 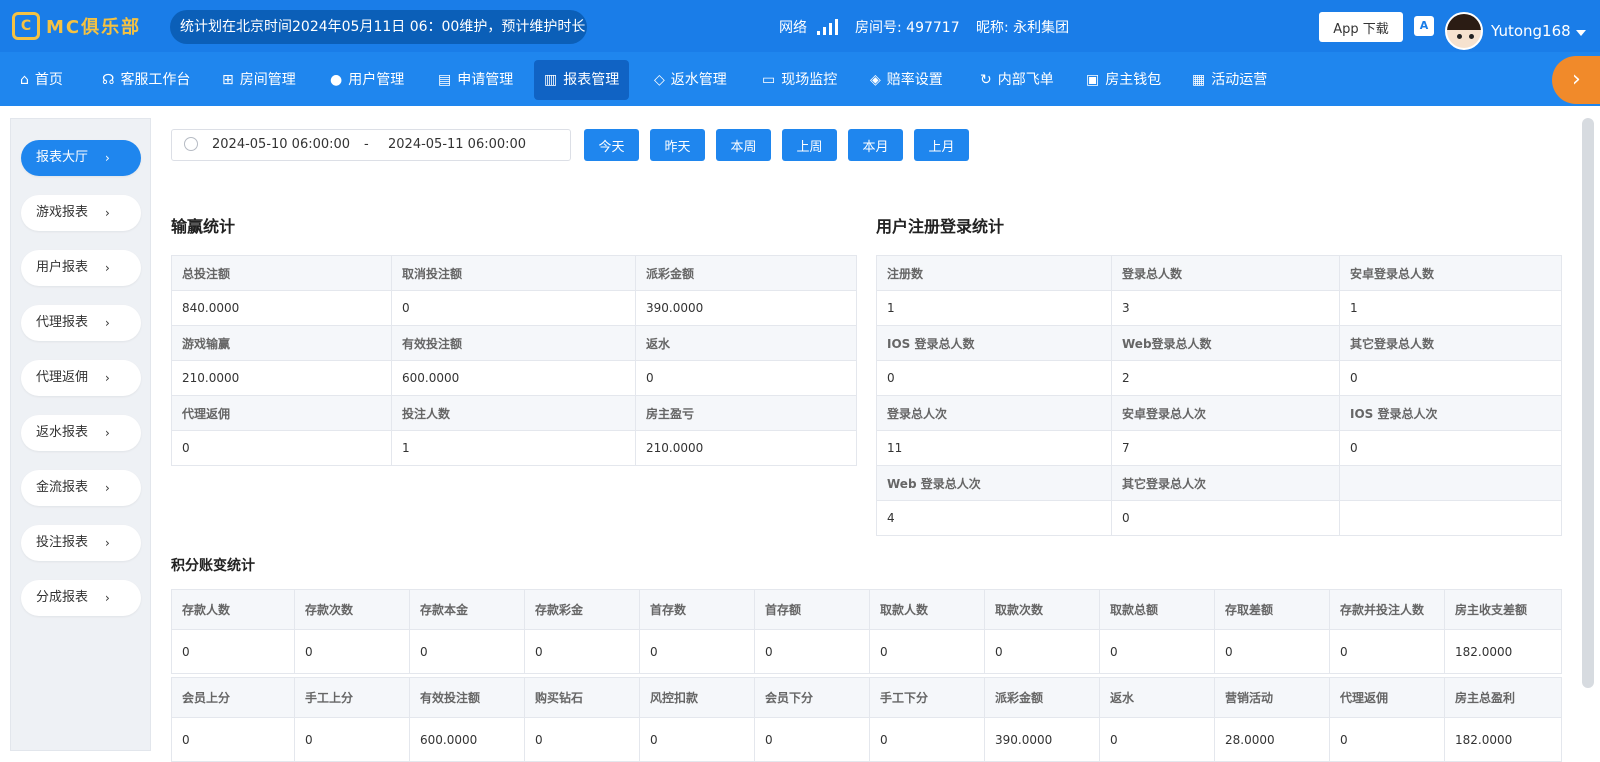 I want to click on nav-item: ☊ 客服工作台, so click(x=146, y=80).